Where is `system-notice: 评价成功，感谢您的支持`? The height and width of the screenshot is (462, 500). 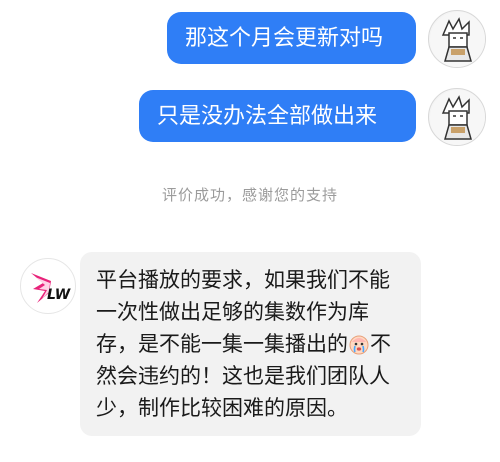
system-notice: 评价成功，感谢您的支持 is located at coordinates (249, 195).